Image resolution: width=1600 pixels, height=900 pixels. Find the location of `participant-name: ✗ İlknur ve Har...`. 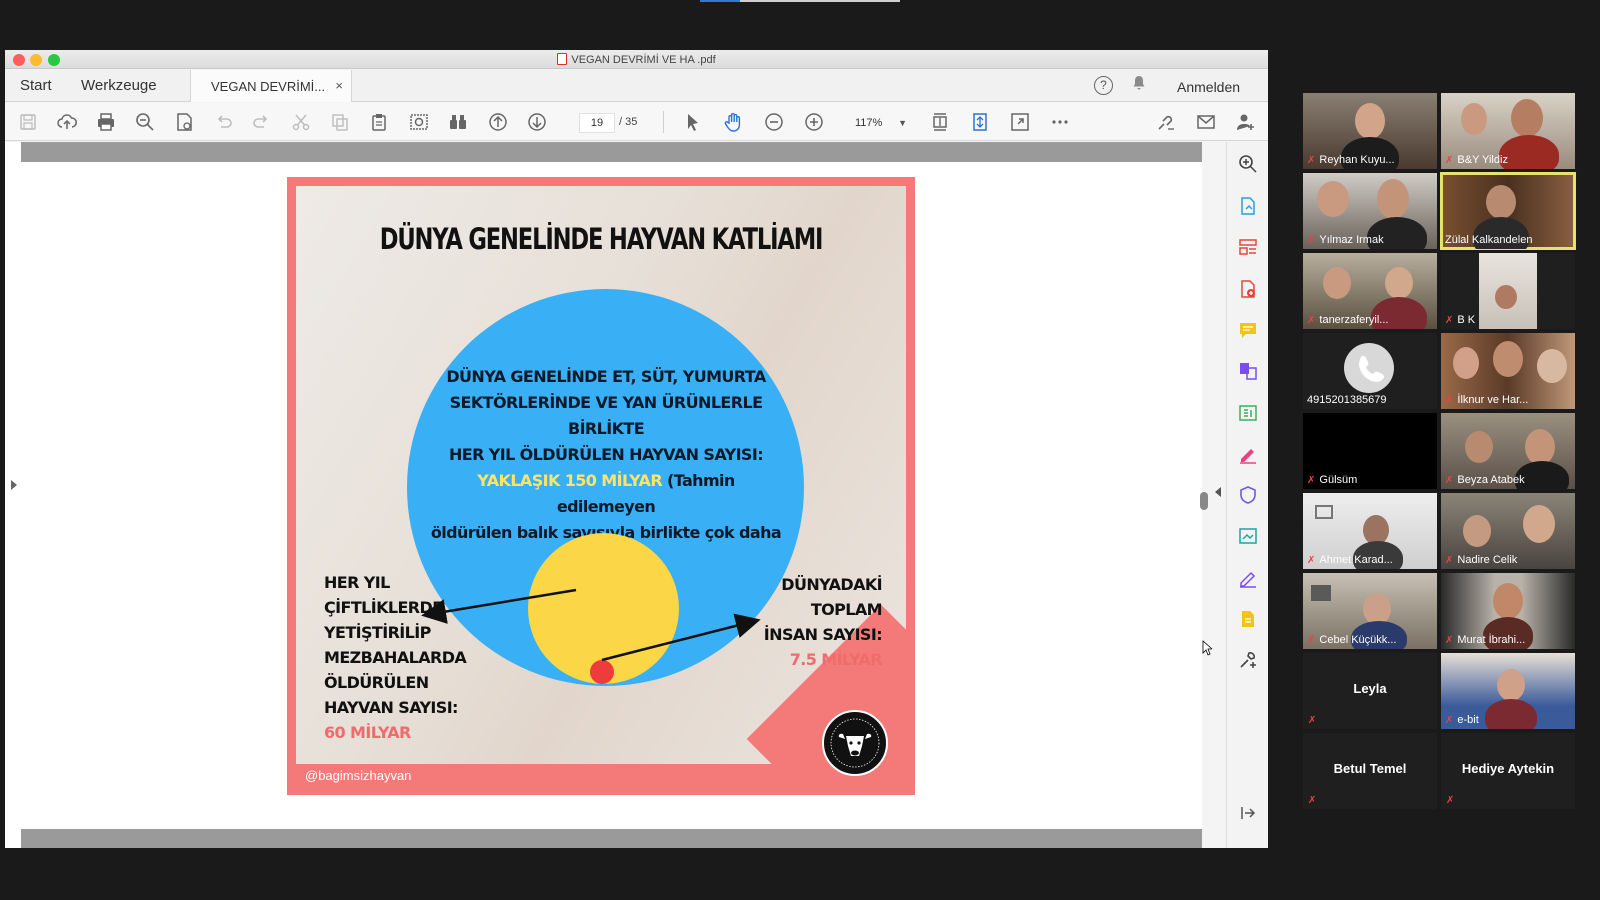

participant-name: ✗ İlknur ve Har... is located at coordinates (1487, 400).